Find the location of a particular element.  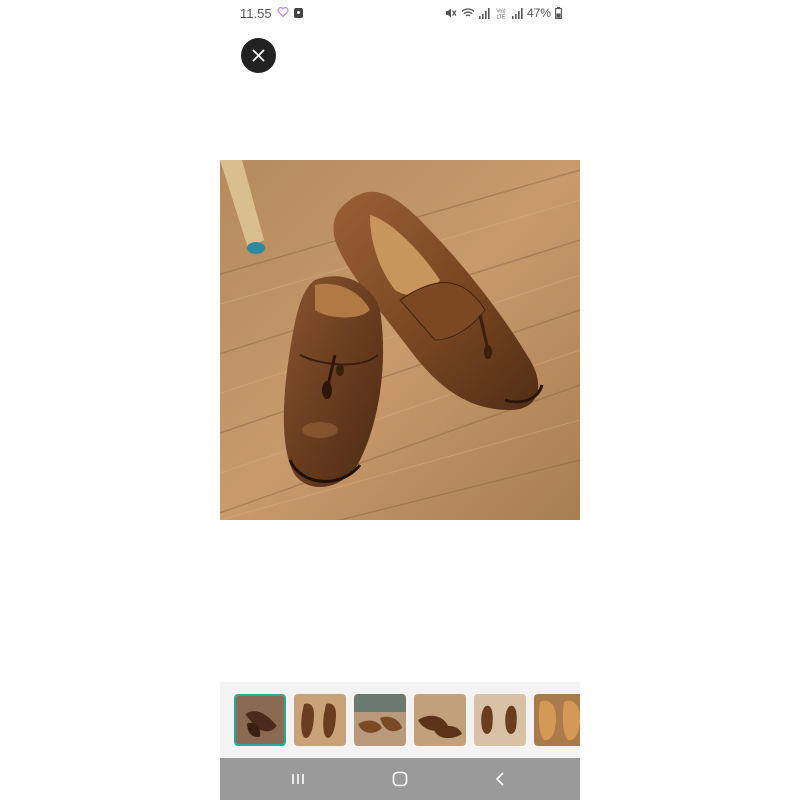

notification-icon is located at coordinates (298, 13).